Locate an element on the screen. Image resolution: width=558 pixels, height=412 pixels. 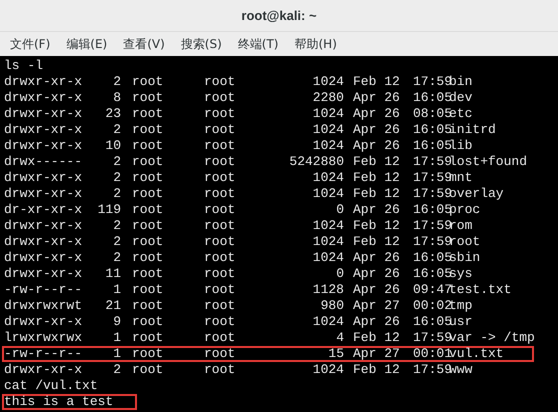
menu-item: 文件(F) is located at coordinates (30, 44).